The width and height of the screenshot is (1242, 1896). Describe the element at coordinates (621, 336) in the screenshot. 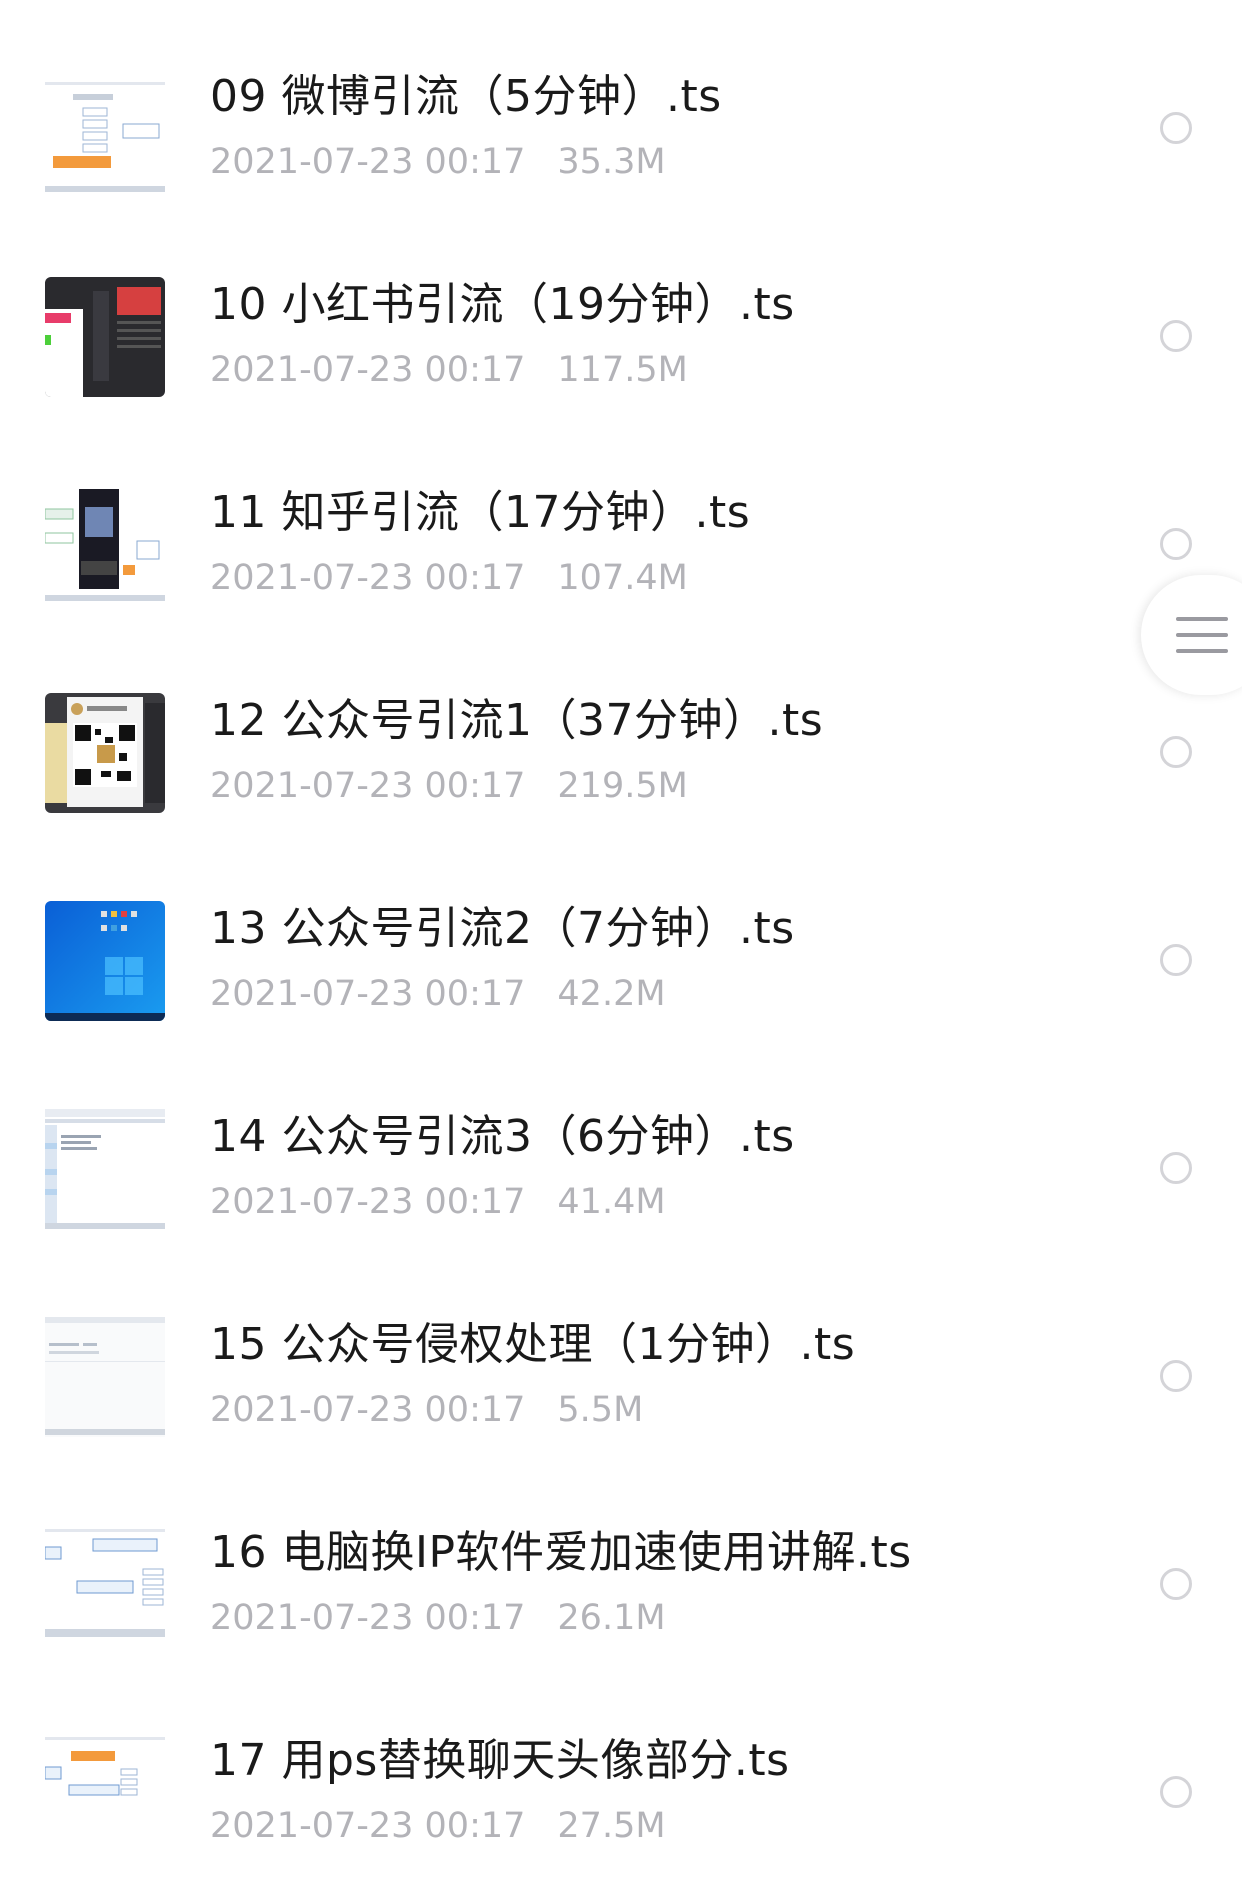

I see `list-item: 10 小红书引流（19分钟）.ts 2021-07-23 00:17 117.5M` at that location.